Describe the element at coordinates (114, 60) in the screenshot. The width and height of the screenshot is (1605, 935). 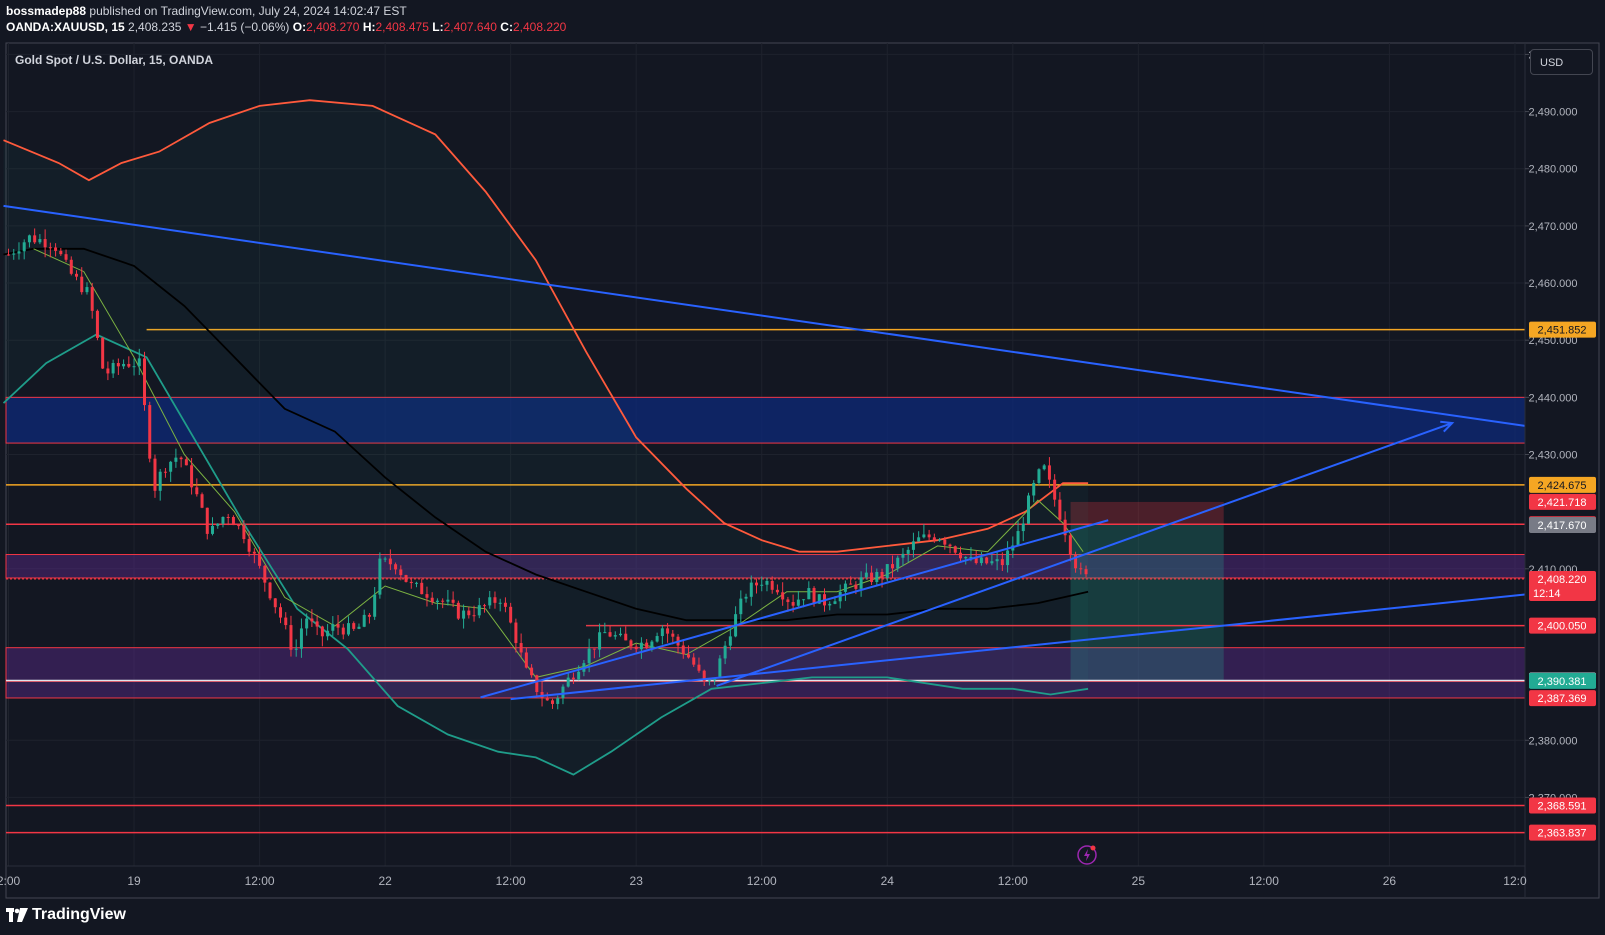
I see `chart-title: Gold Spot / U.S. Dollar, 15, OANDA` at that location.